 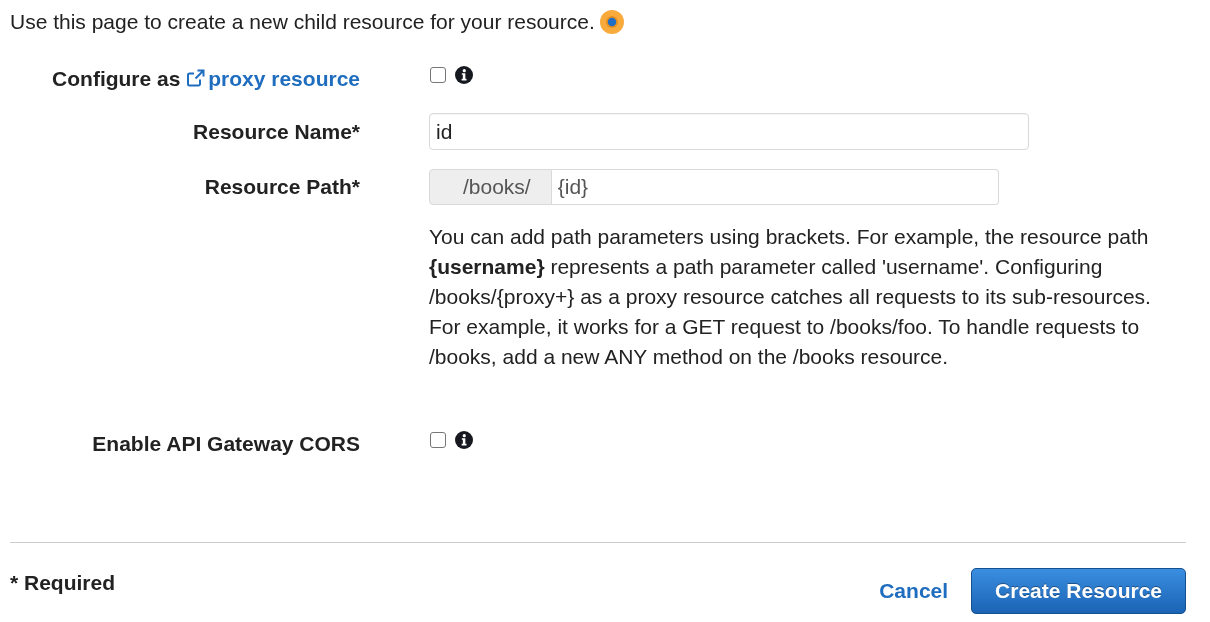 What do you see at coordinates (302, 22) in the screenshot?
I see `intro-text: Use this page to create a new child resource for your resource.` at bounding box center [302, 22].